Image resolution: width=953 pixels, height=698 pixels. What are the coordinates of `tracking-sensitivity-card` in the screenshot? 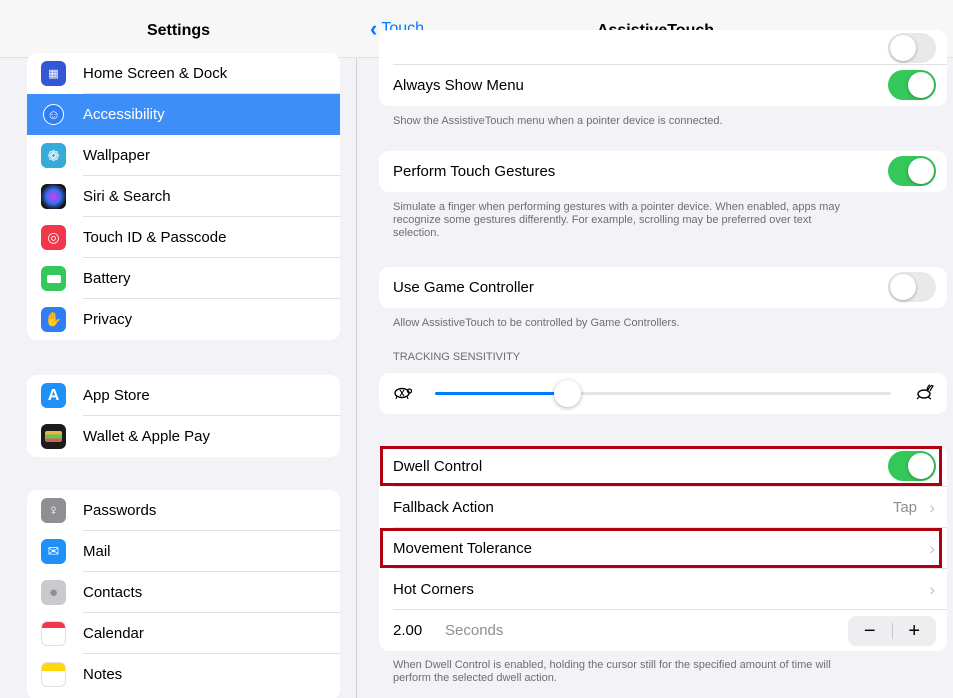 It's located at (663, 393).